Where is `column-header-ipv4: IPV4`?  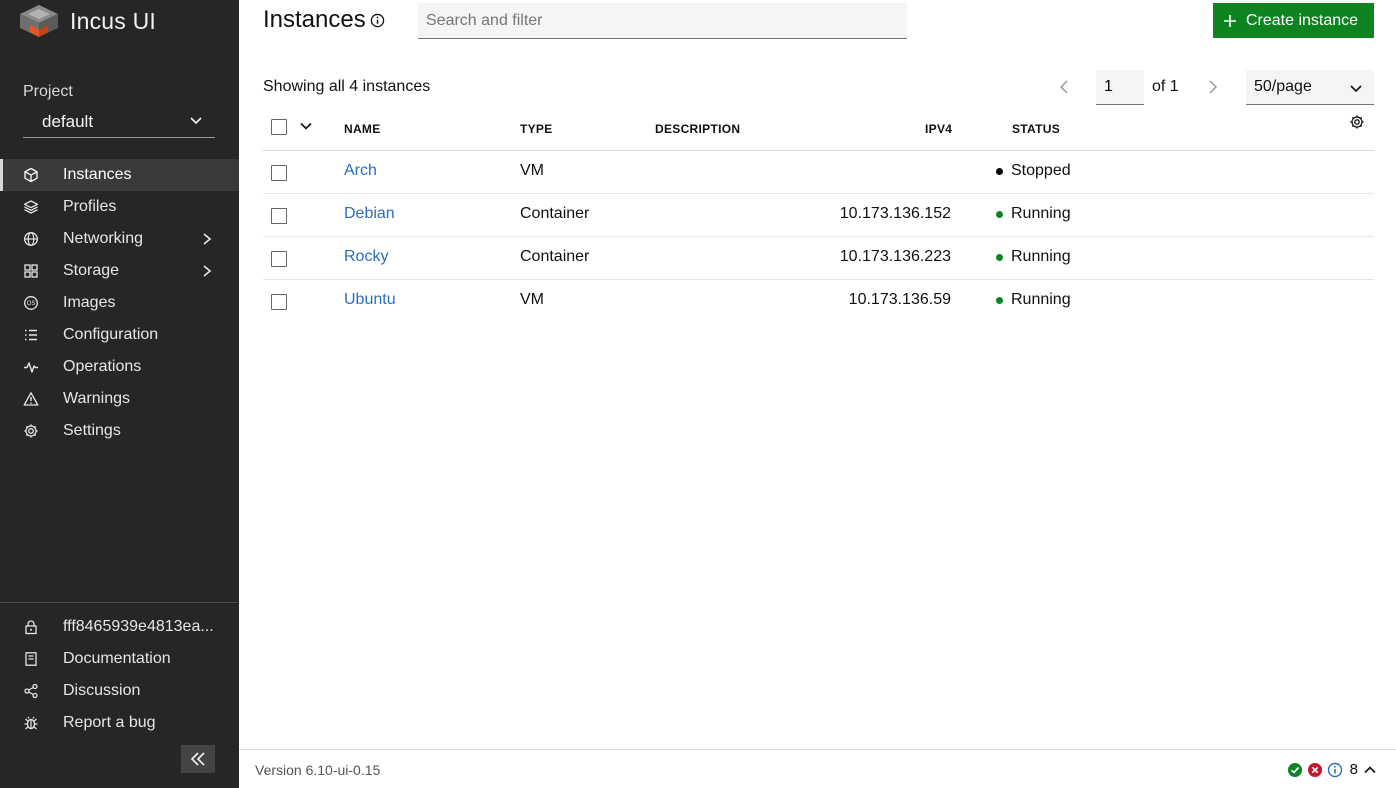 column-header-ipv4: IPV4 is located at coordinates (938, 129).